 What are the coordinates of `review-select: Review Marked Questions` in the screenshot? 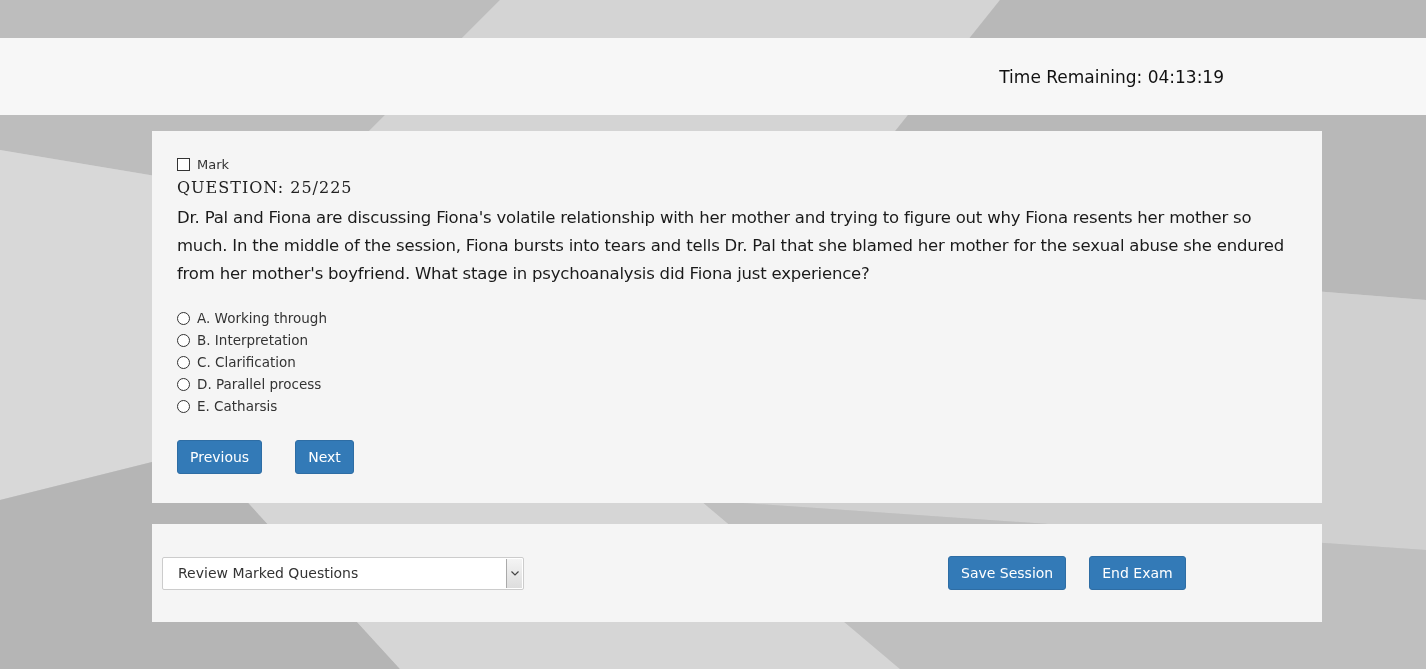 It's located at (343, 573).